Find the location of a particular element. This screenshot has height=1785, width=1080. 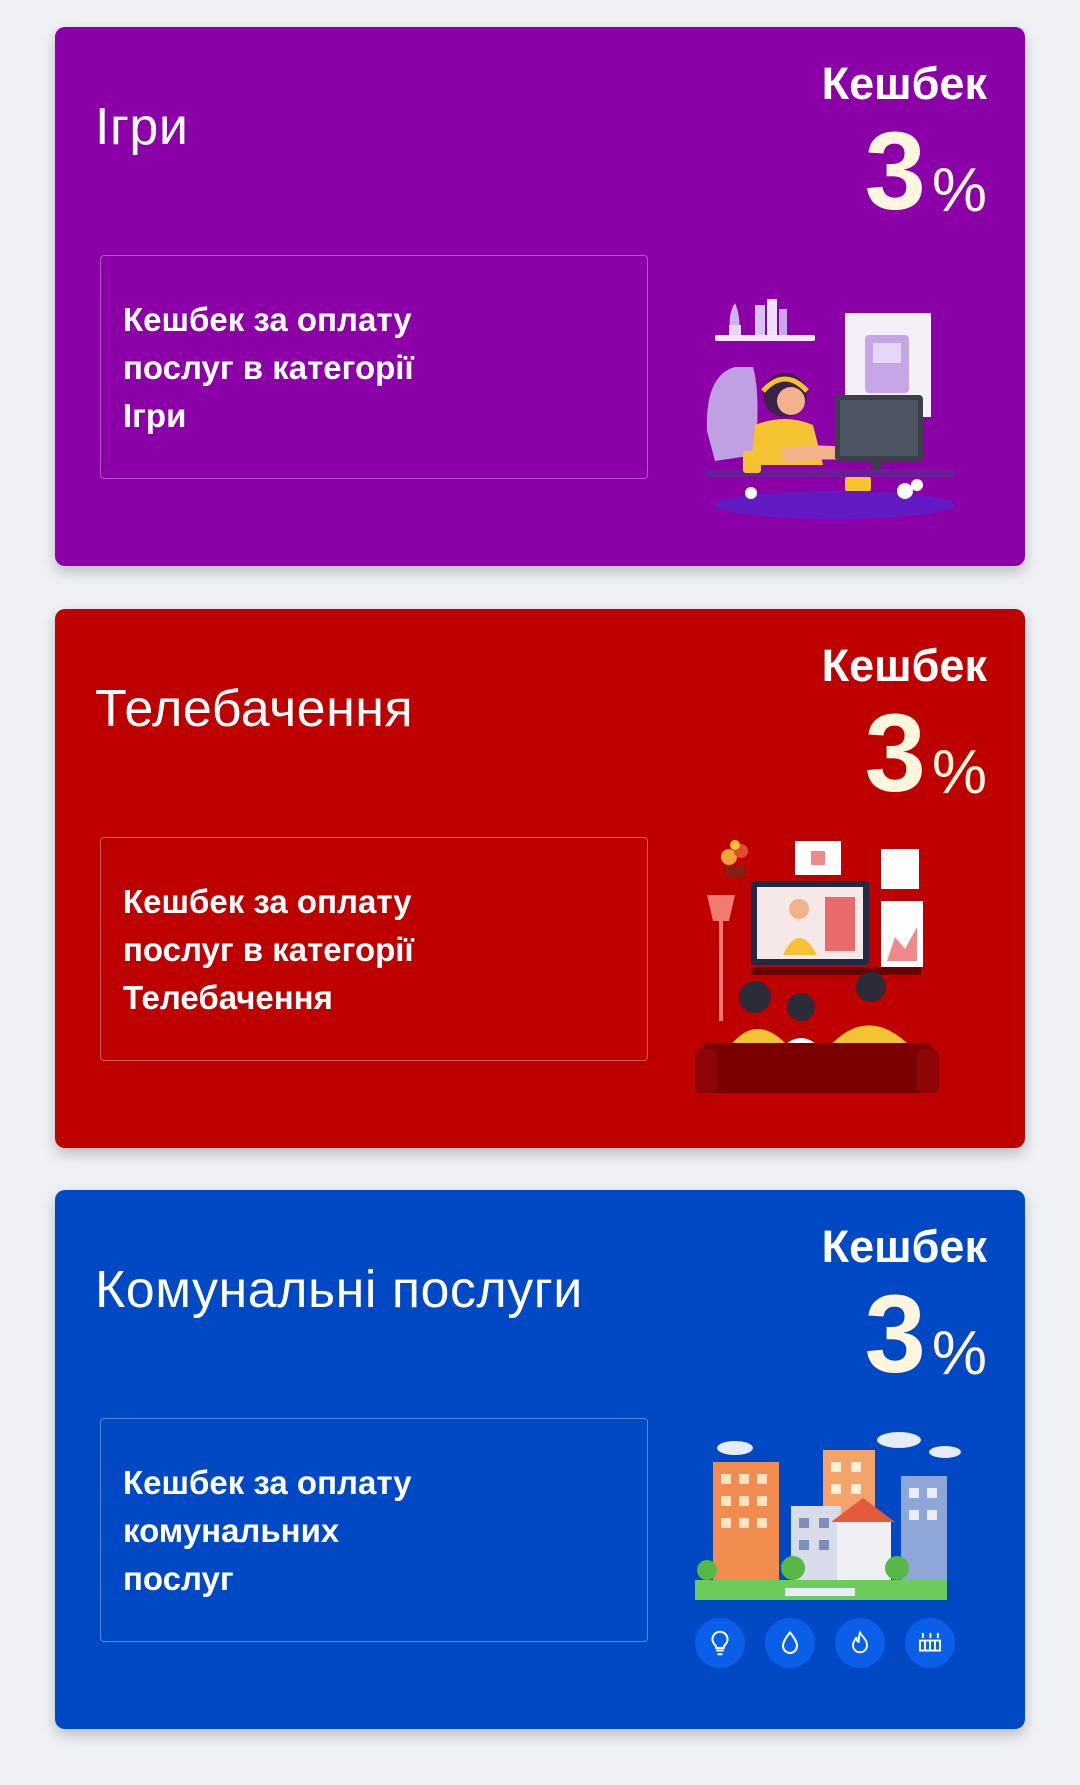

description-line: послуг is located at coordinates (178, 1578).